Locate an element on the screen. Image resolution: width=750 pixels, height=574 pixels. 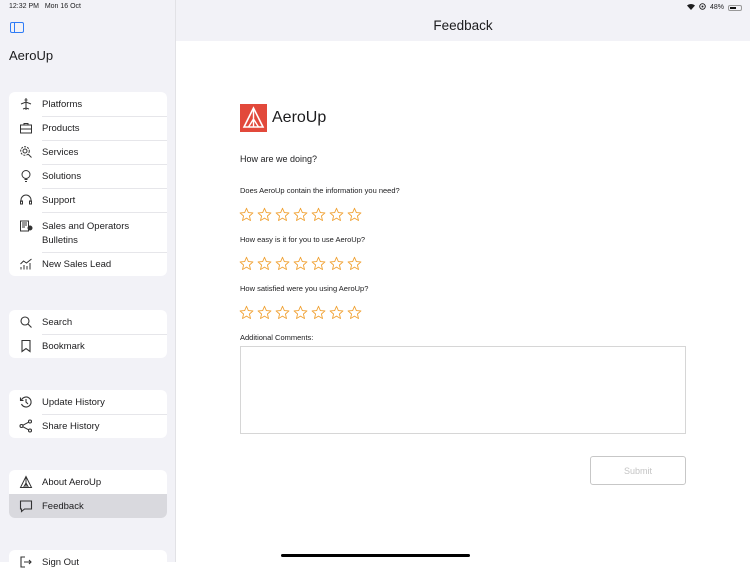
sidebar-item-new-sales-lead: New Sales Lead is located at coordinates (88, 264).